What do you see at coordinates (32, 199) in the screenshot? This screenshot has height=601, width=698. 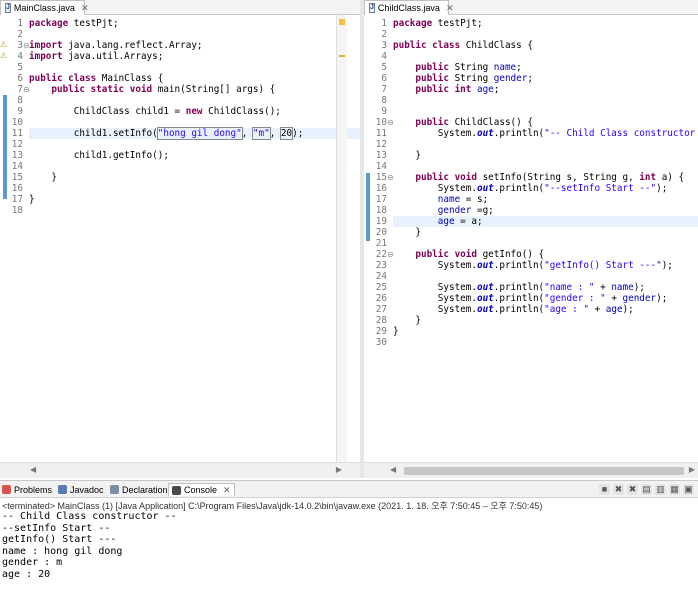 I see `code-token: }` at bounding box center [32, 199].